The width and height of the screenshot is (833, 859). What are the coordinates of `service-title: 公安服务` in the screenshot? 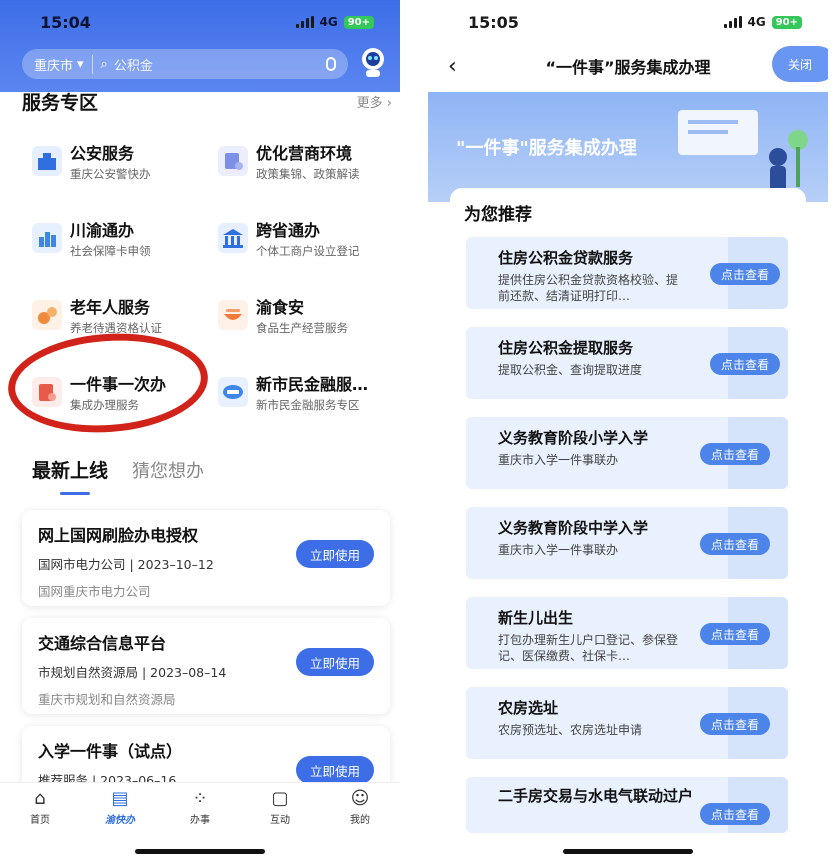 It's located at (102, 153).